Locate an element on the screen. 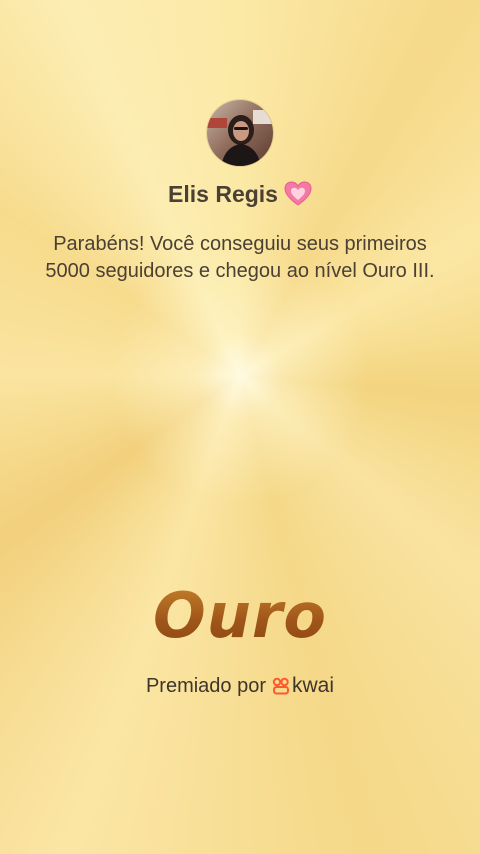 The width and height of the screenshot is (480, 854). avatar-photo-icon is located at coordinates (240, 133).